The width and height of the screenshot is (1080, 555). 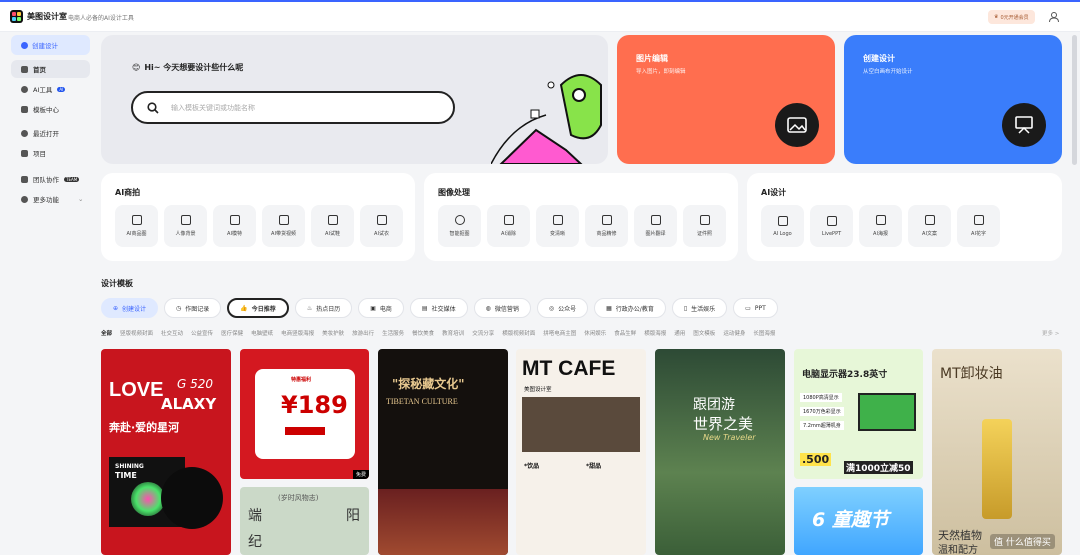 What do you see at coordinates (538, 390) in the screenshot?
I see `cafe-brand: 美图设计室` at bounding box center [538, 390].